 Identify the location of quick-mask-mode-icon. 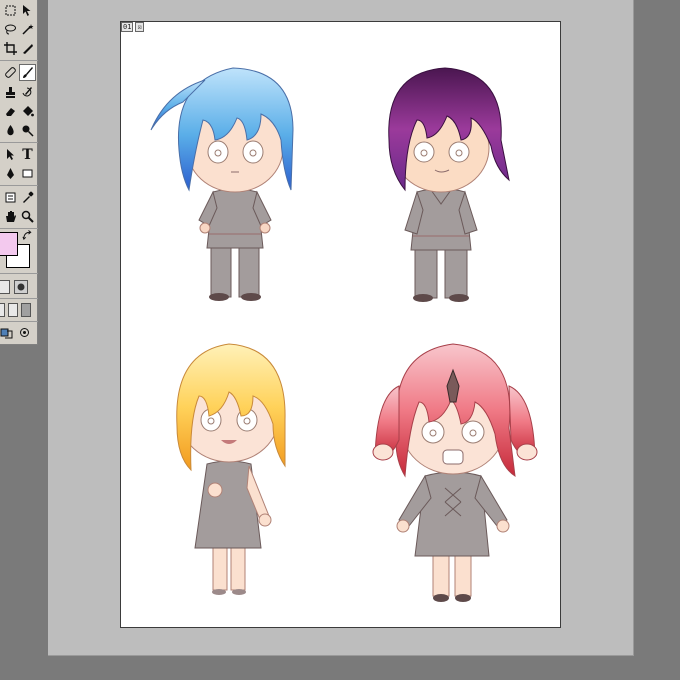
(21, 287).